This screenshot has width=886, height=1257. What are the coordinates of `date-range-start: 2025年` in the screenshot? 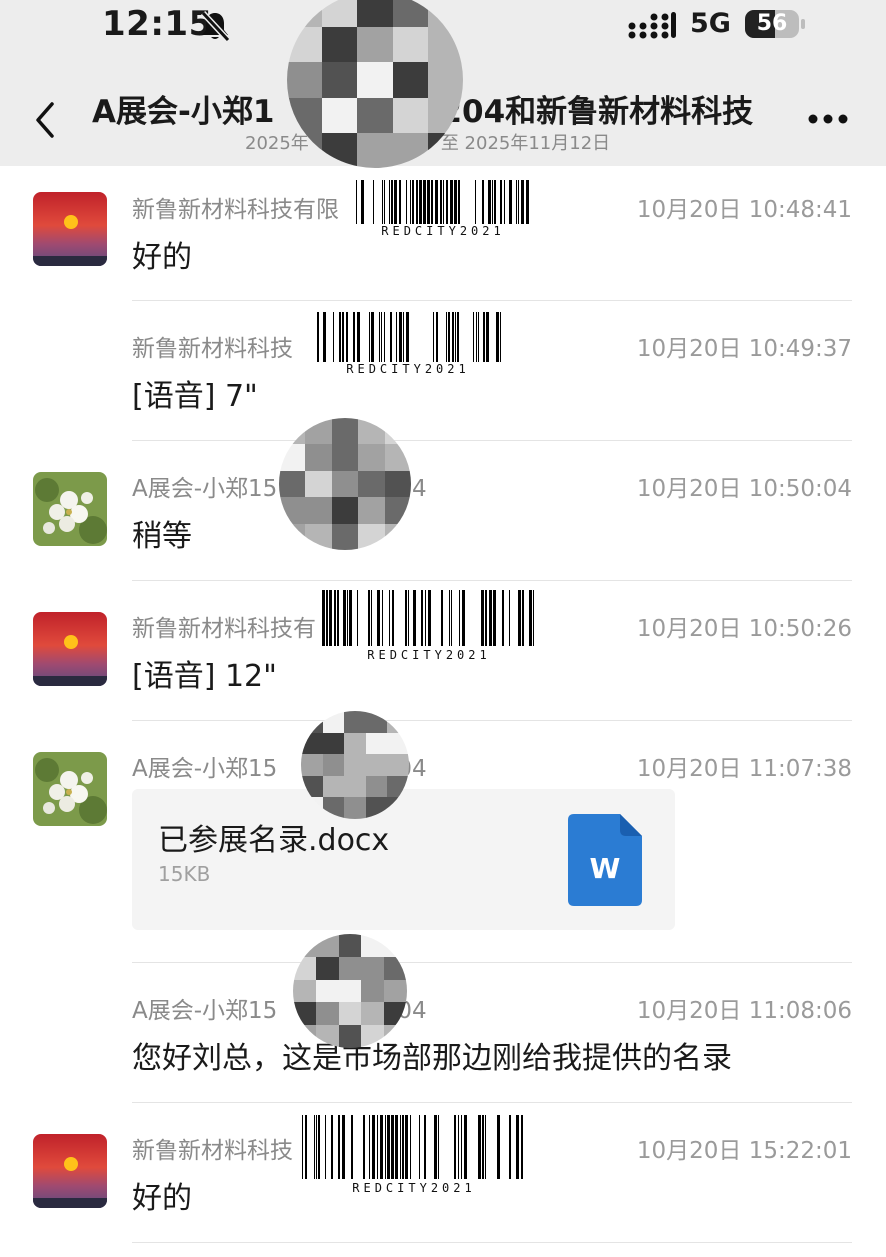 It's located at (277, 143).